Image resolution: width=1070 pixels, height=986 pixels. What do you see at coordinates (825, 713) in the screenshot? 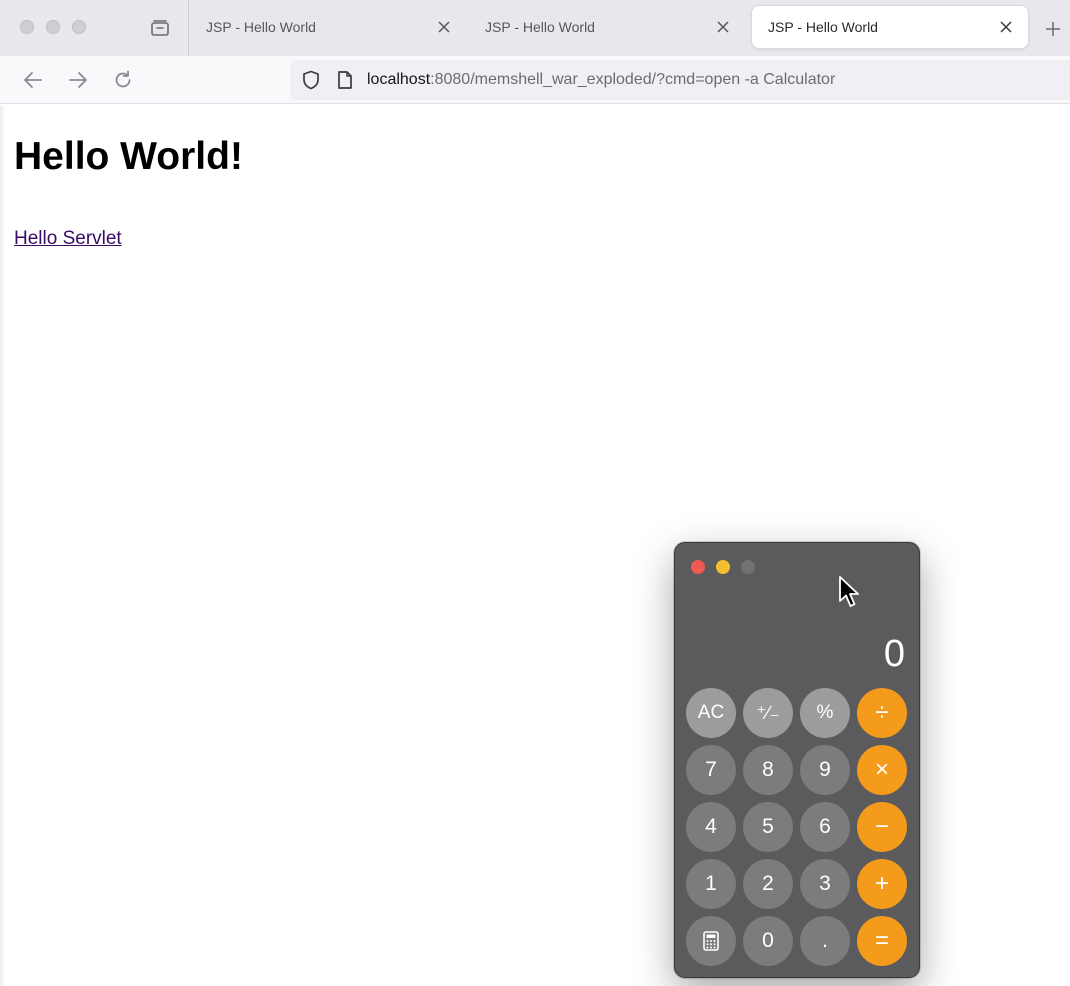
I see `percent-key: %` at bounding box center [825, 713].